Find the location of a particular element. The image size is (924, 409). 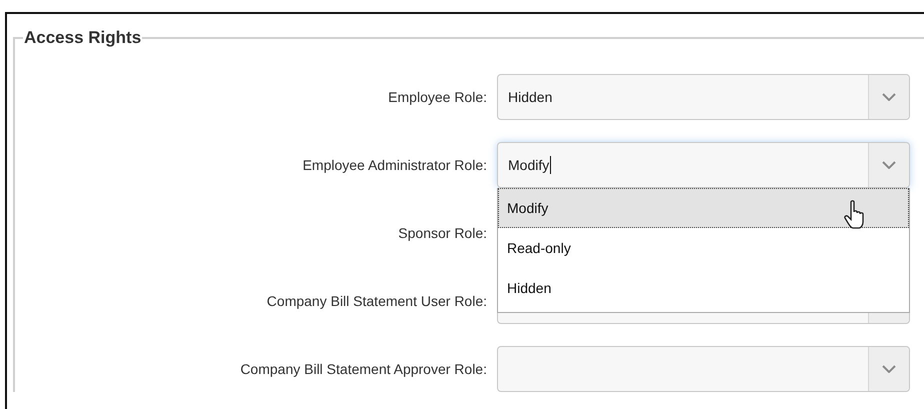

field-label: Company Bill Statement User Role: is located at coordinates (376, 301).